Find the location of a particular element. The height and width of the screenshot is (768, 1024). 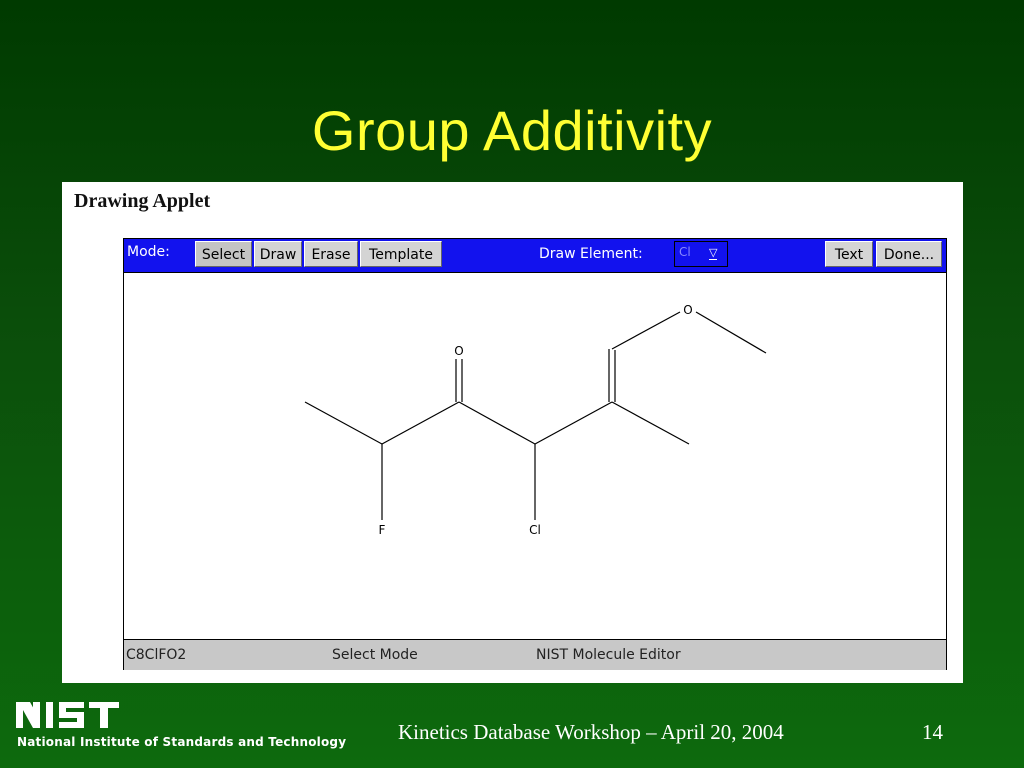

dropdown-arrow-icon: ▽ is located at coordinates (713, 253).